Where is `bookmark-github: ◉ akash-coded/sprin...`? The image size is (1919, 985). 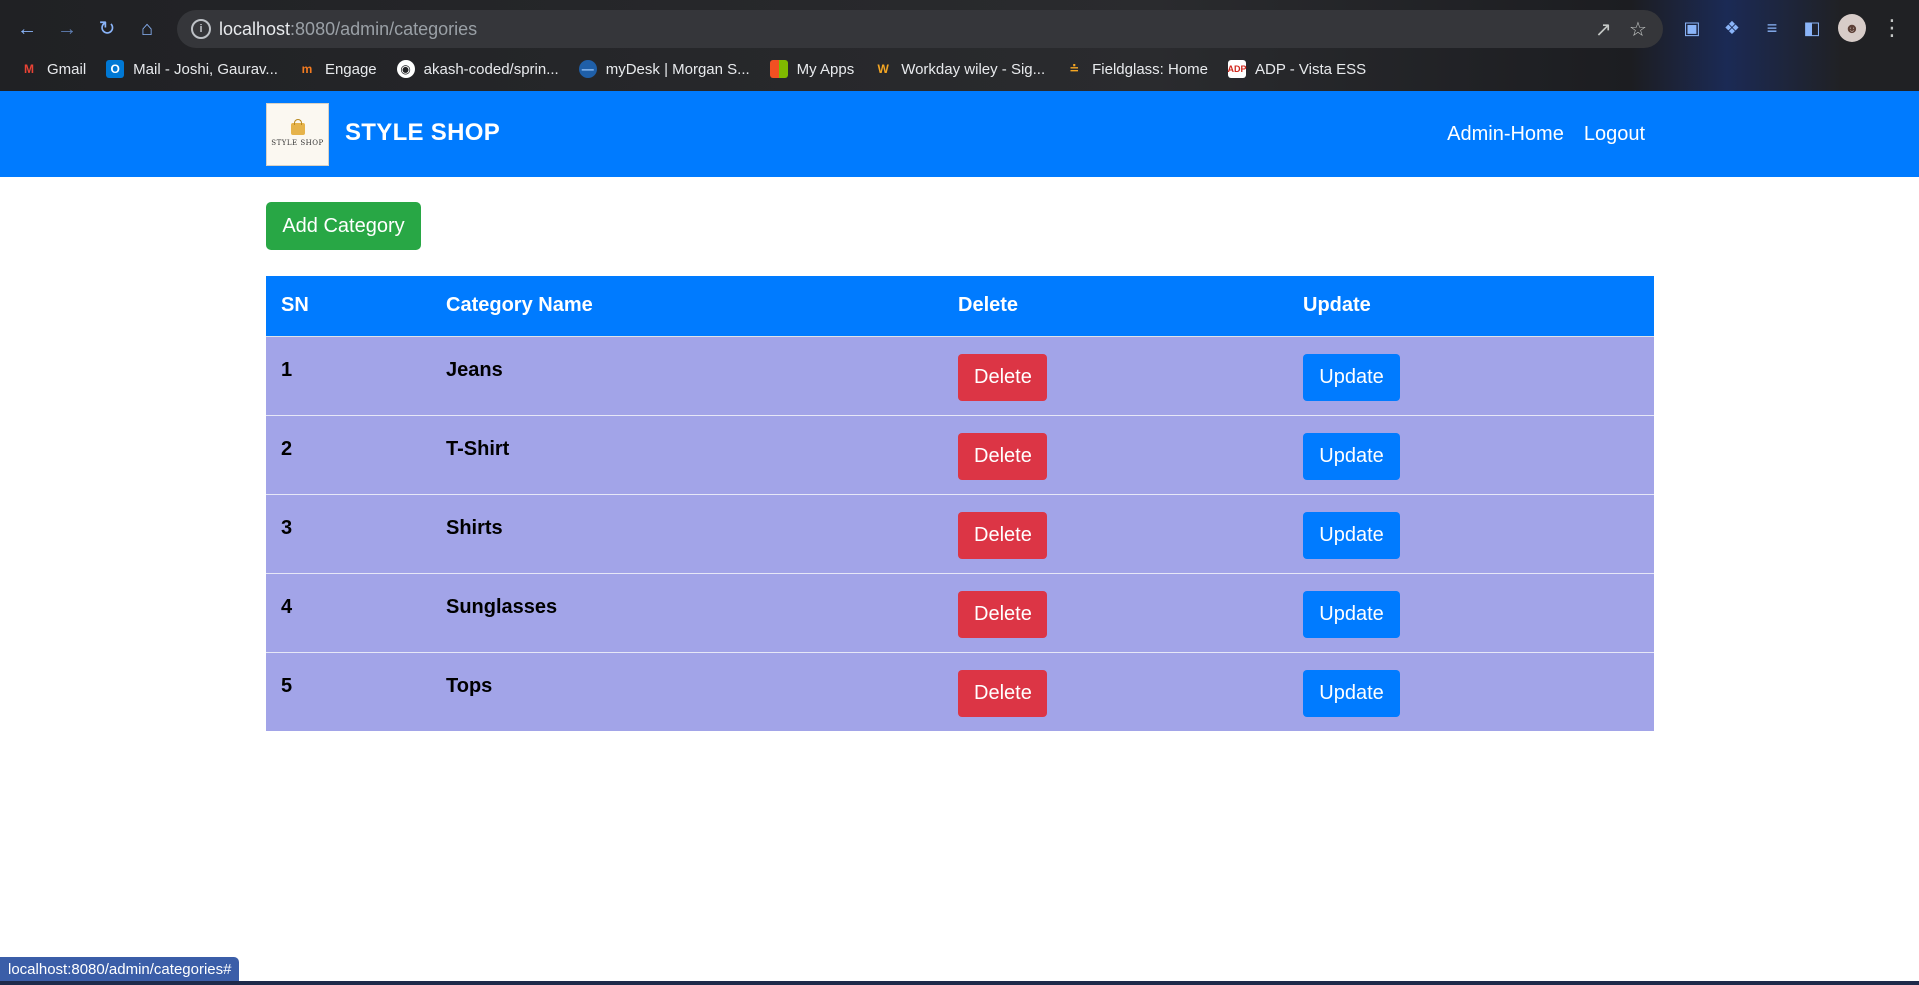
bookmark-github: ◉ akash-coded/sprin... is located at coordinates (477, 69).